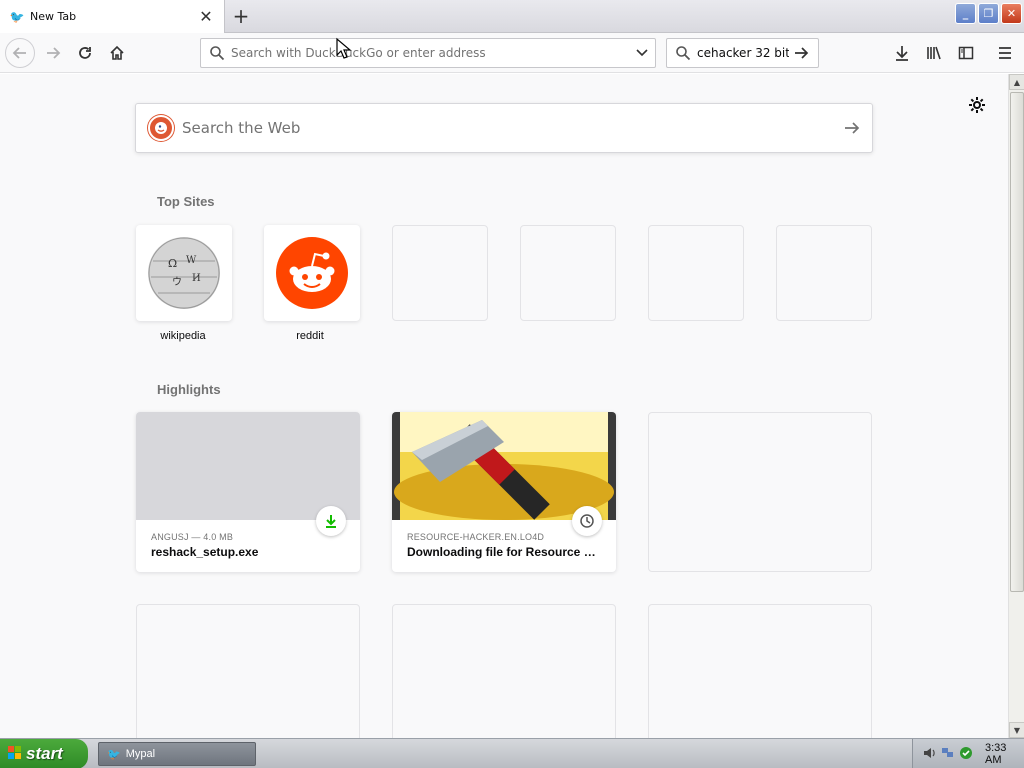 The image size is (1024, 768). Describe the element at coordinates (140, 754) in the screenshot. I see `taskbar-app-label: Mypal` at that location.